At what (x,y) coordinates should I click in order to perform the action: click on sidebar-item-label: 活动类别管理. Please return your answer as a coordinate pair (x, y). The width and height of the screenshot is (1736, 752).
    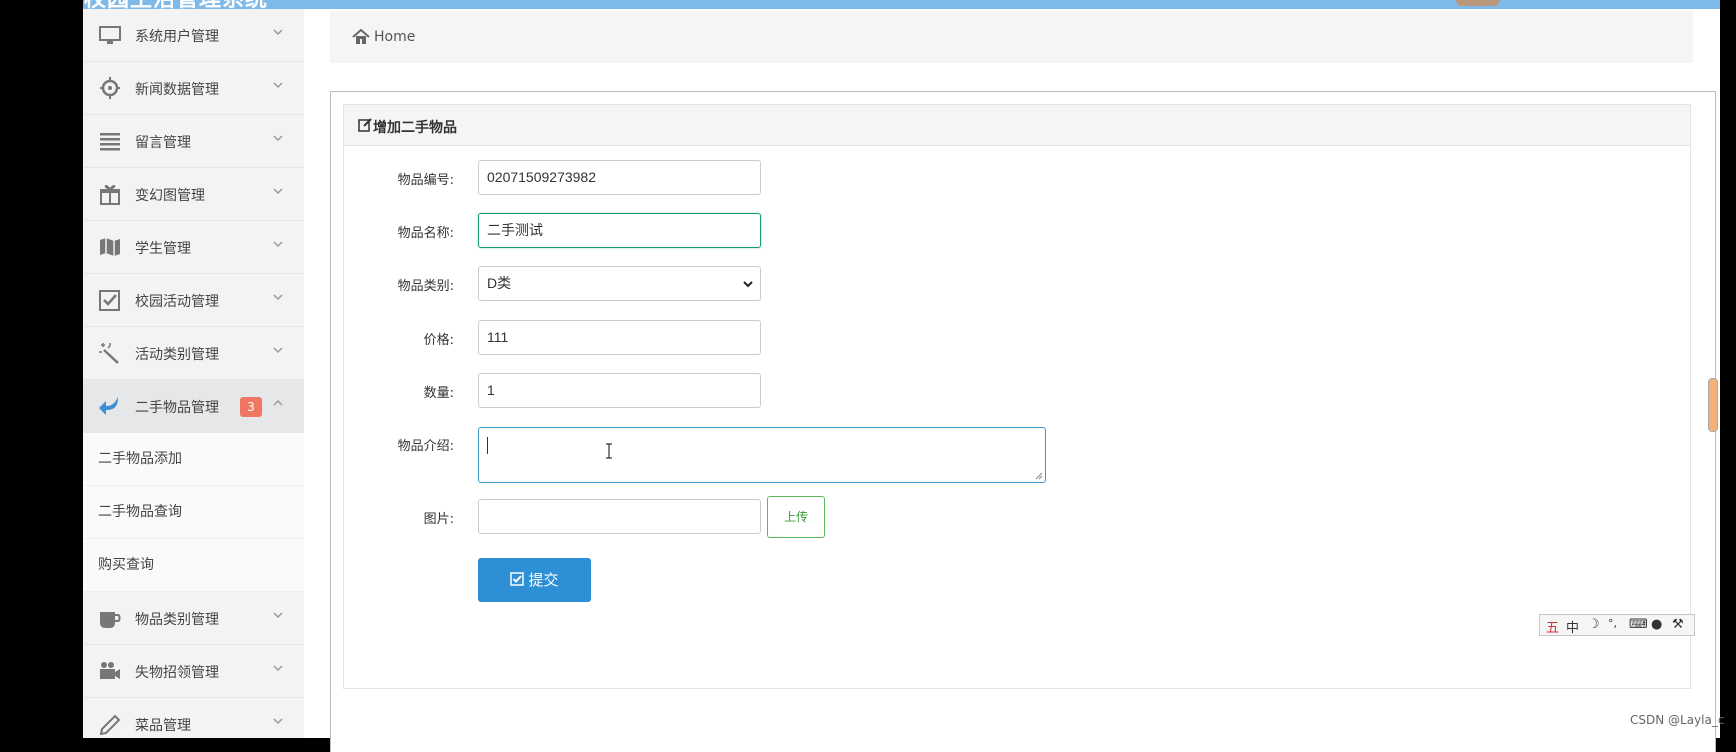
    Looking at the image, I should click on (177, 355).